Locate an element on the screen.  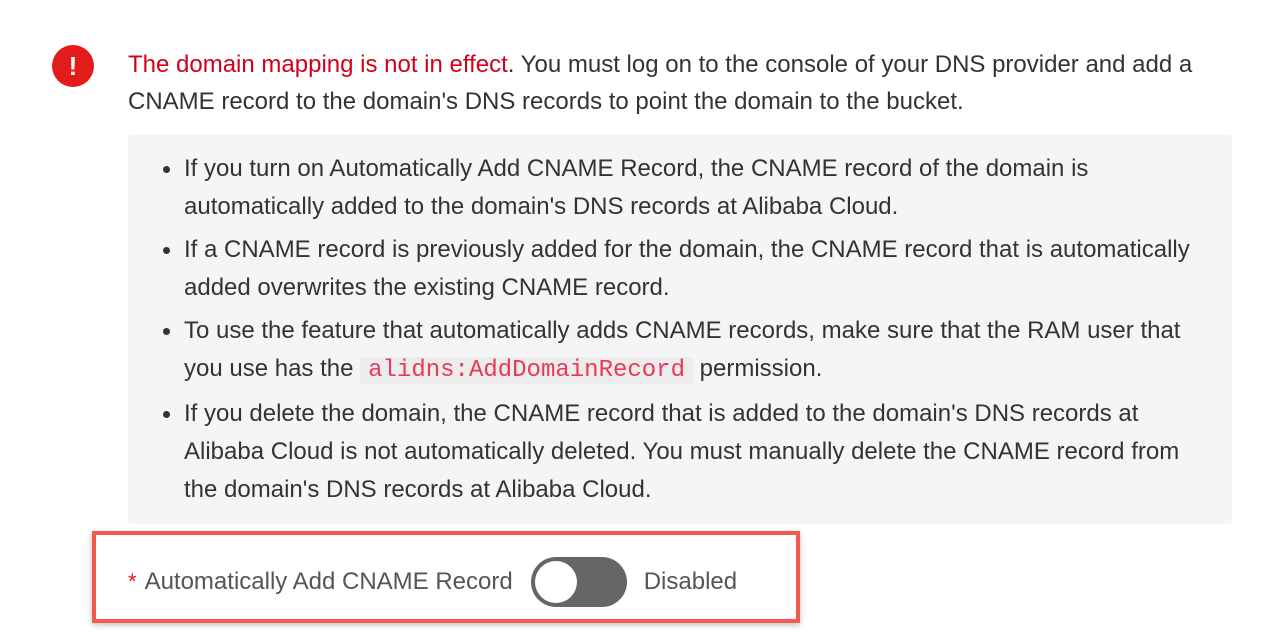
required-mark: * is located at coordinates (132, 581).